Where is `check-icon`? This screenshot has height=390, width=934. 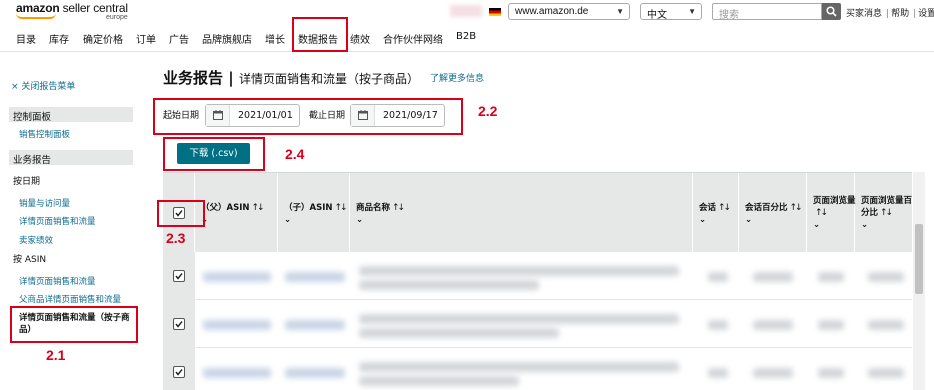
check-icon is located at coordinates (179, 324).